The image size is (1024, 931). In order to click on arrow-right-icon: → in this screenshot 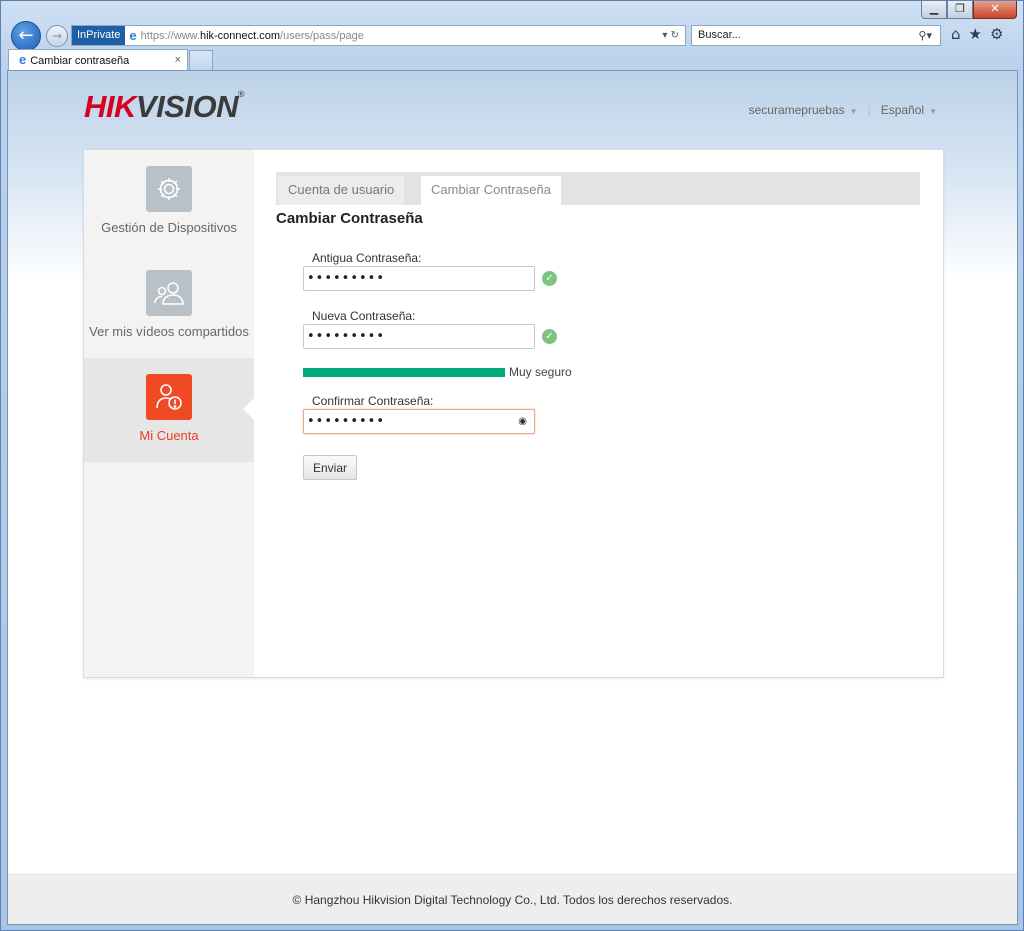, I will do `click(57, 36)`.